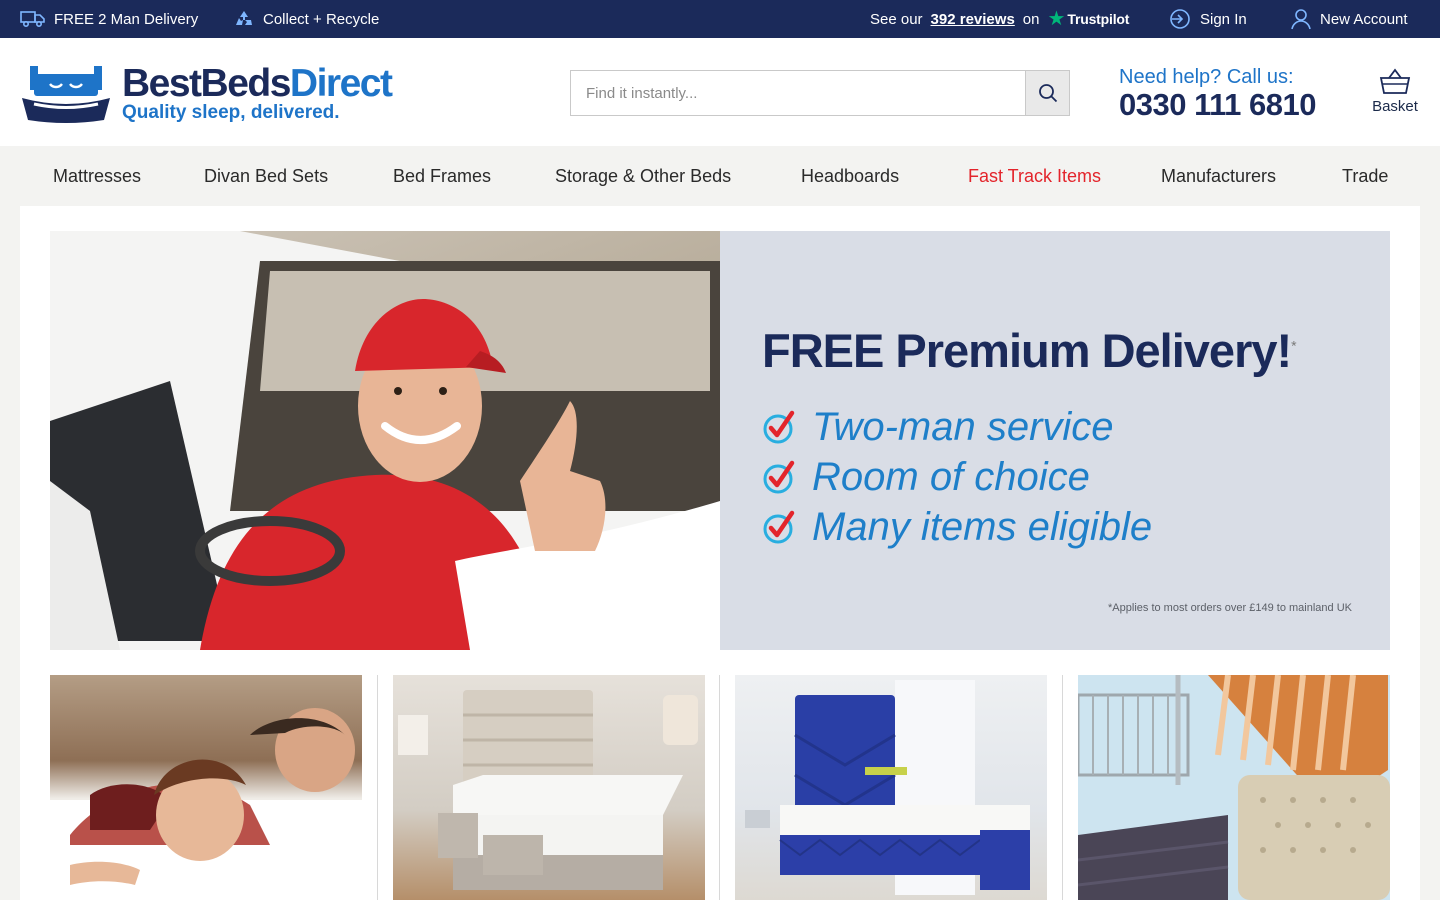 The width and height of the screenshot is (1440, 900). I want to click on nav-item-manufacturers: Manufacturers, so click(1218, 176).